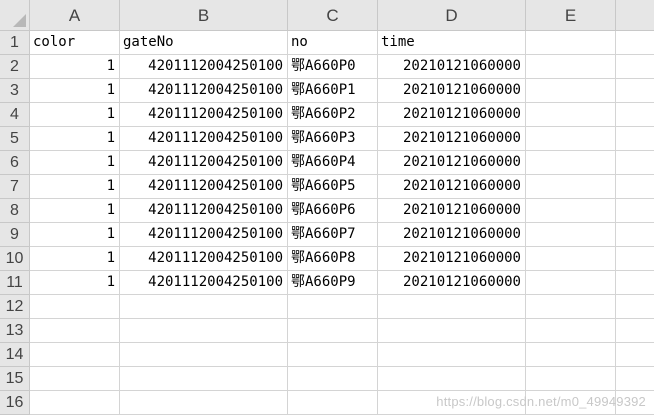  I want to click on cell-a16, so click(75, 403).